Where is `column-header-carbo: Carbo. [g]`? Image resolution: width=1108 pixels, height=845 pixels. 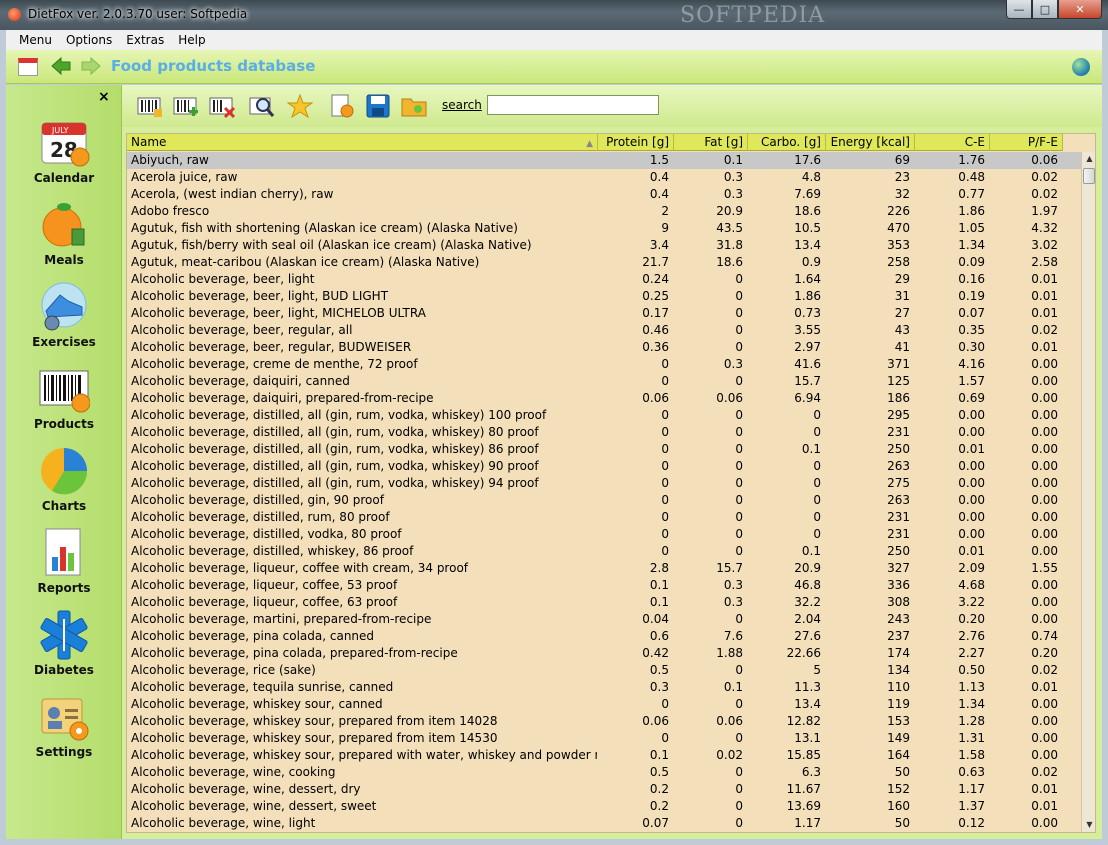
column-header-carbo: Carbo. [g] is located at coordinates (787, 142).